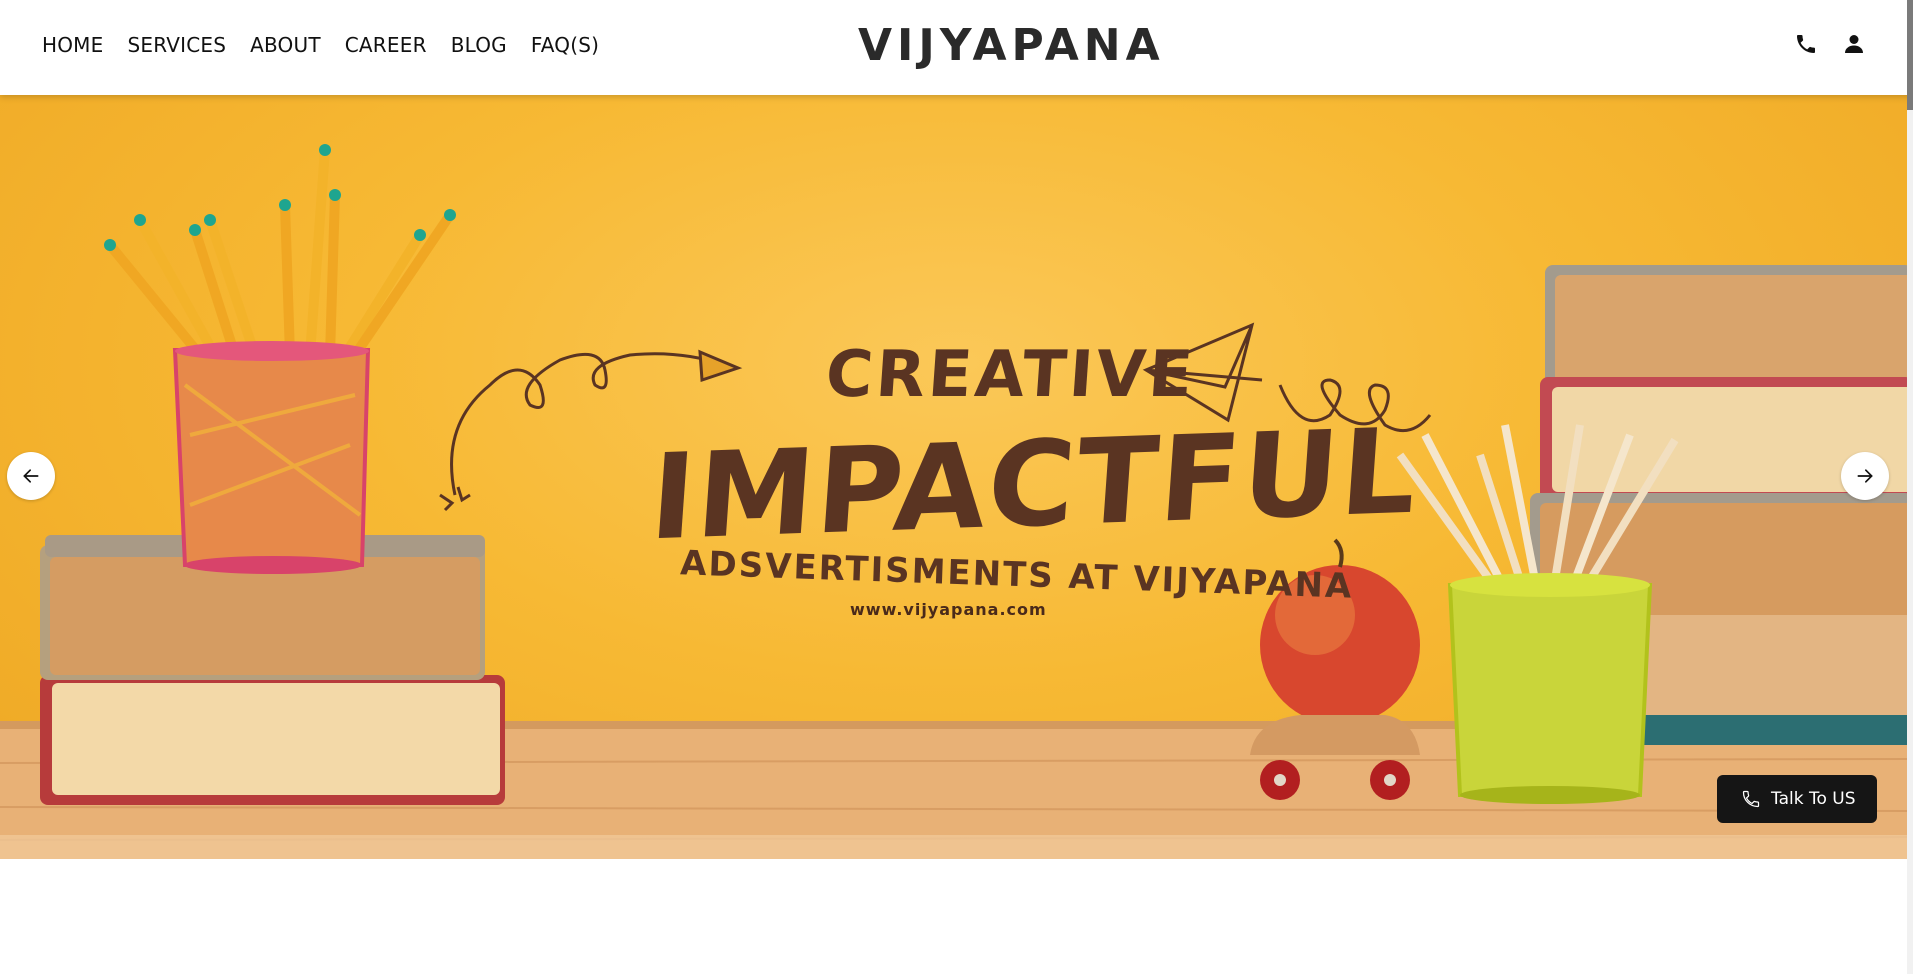  Describe the element at coordinates (386, 45) in the screenshot. I see `nav-career: CAREER` at that location.